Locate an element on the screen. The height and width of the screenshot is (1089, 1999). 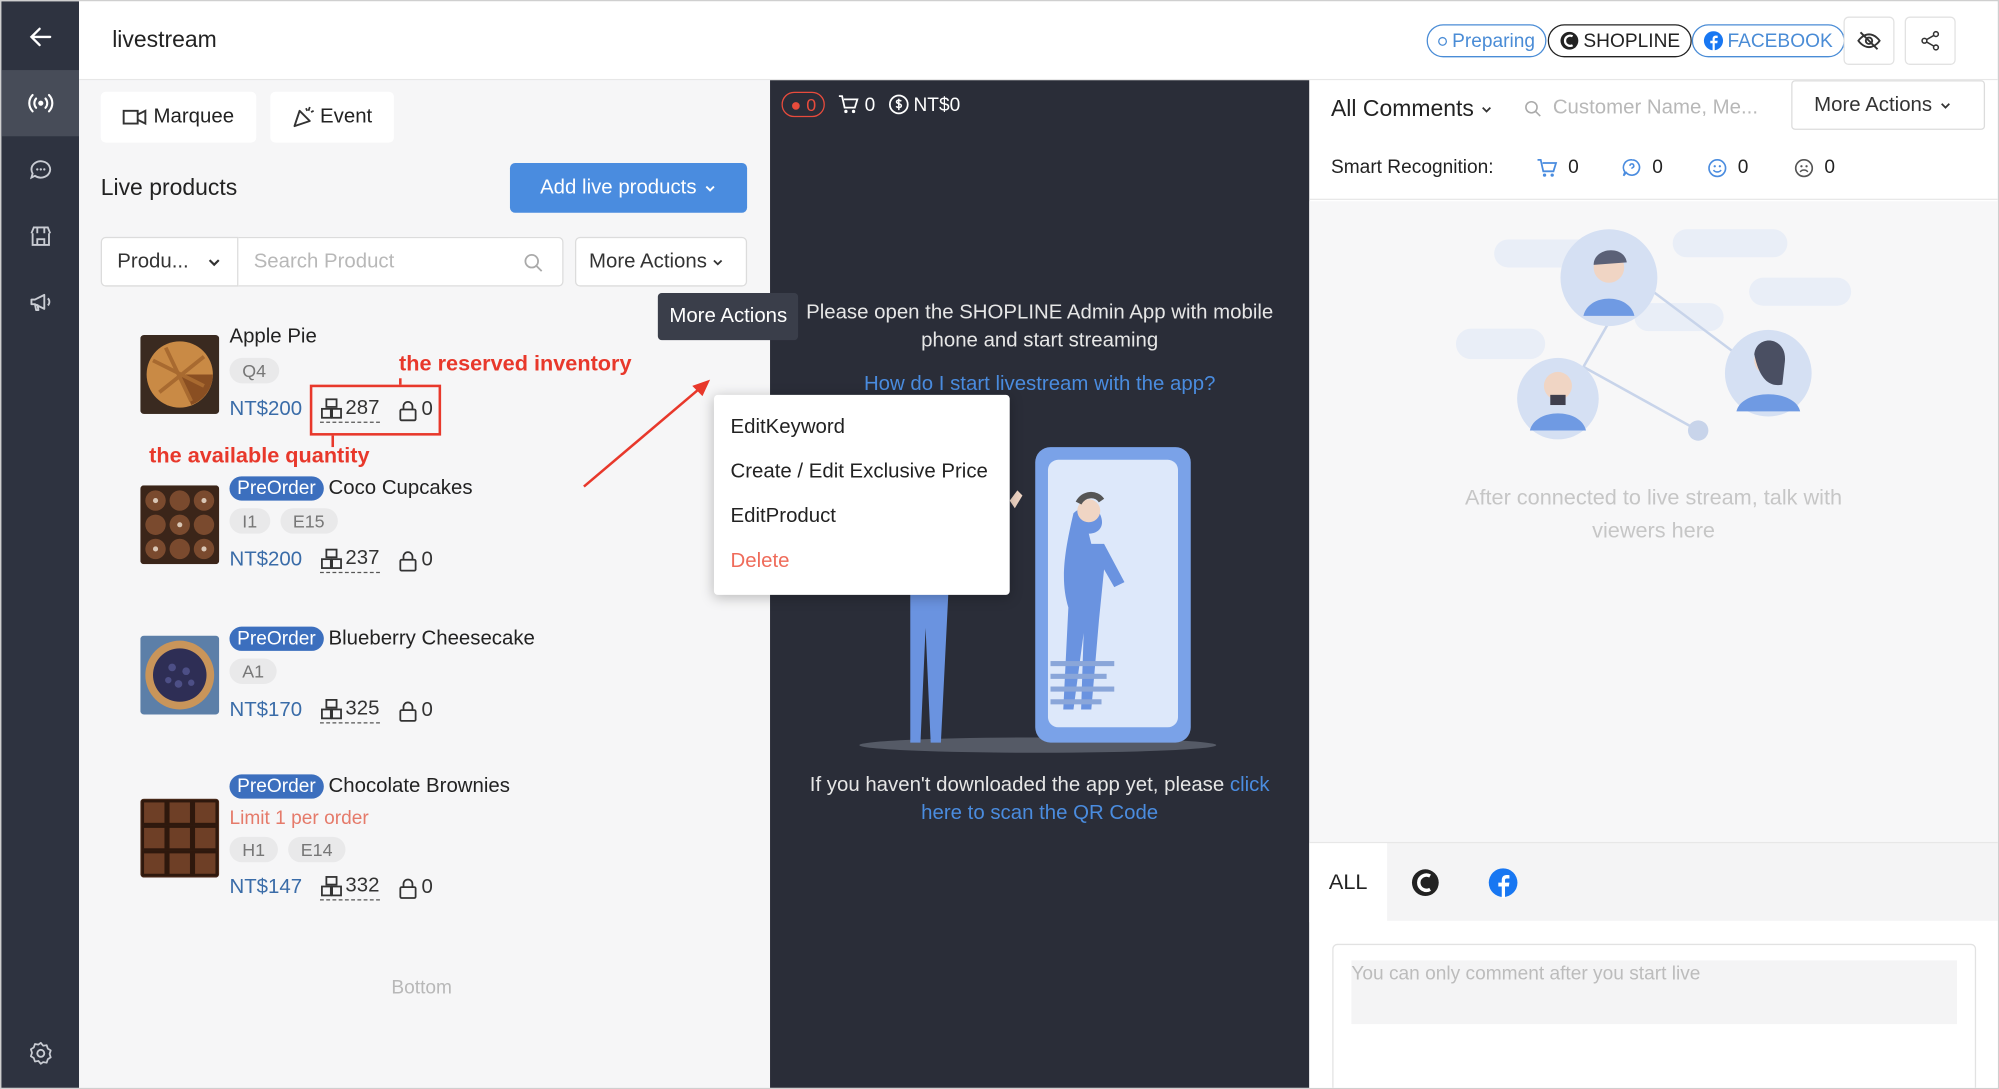
stream-stats: ● 0 0 NT$0 is located at coordinates (871, 104).